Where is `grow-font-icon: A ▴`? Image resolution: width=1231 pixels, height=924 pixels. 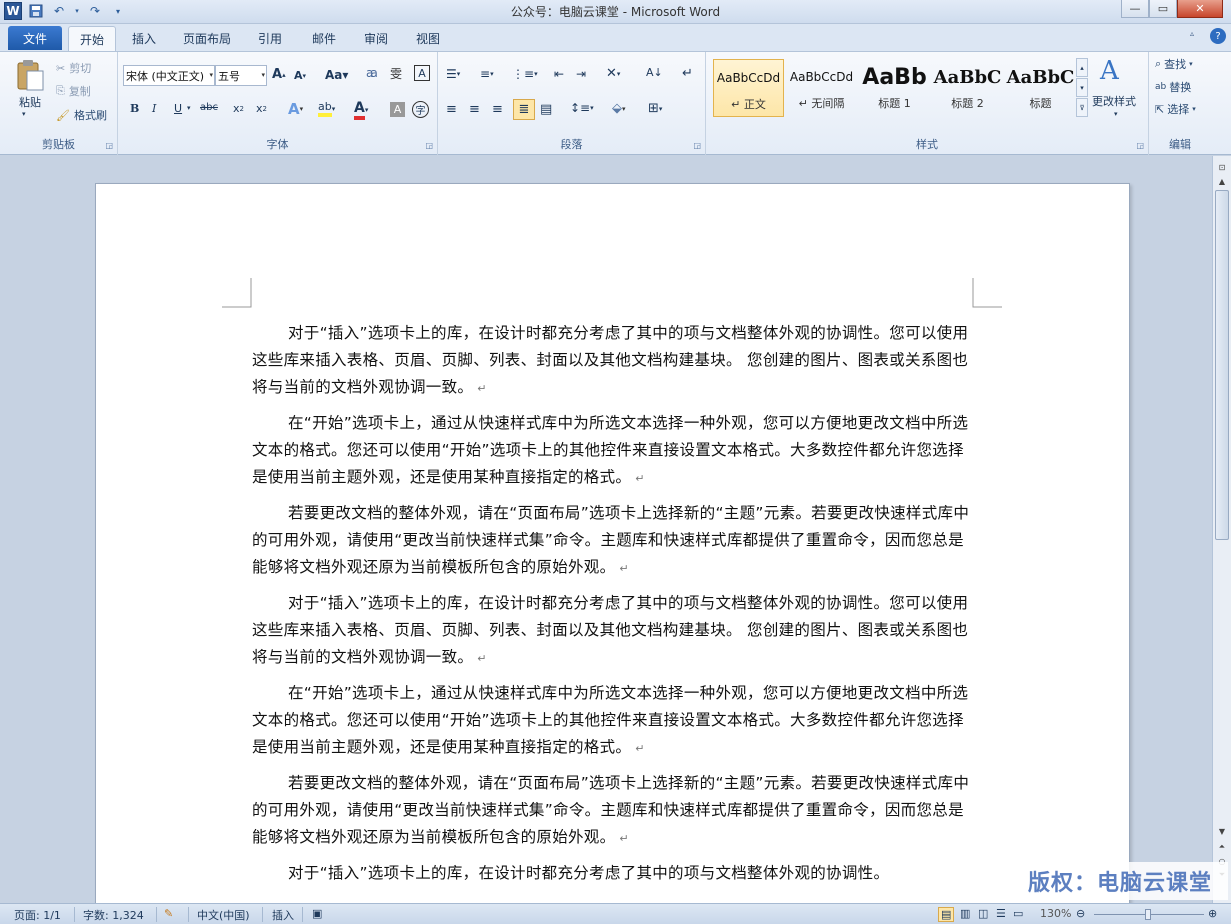
grow-font-icon: A ▴ is located at coordinates (279, 74).